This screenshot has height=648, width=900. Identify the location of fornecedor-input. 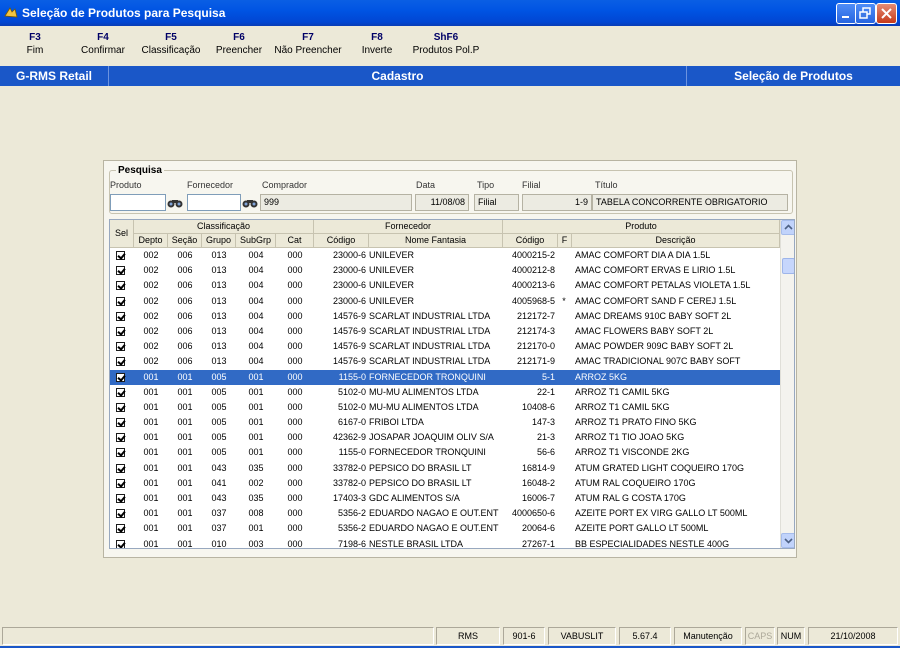
(214, 202).